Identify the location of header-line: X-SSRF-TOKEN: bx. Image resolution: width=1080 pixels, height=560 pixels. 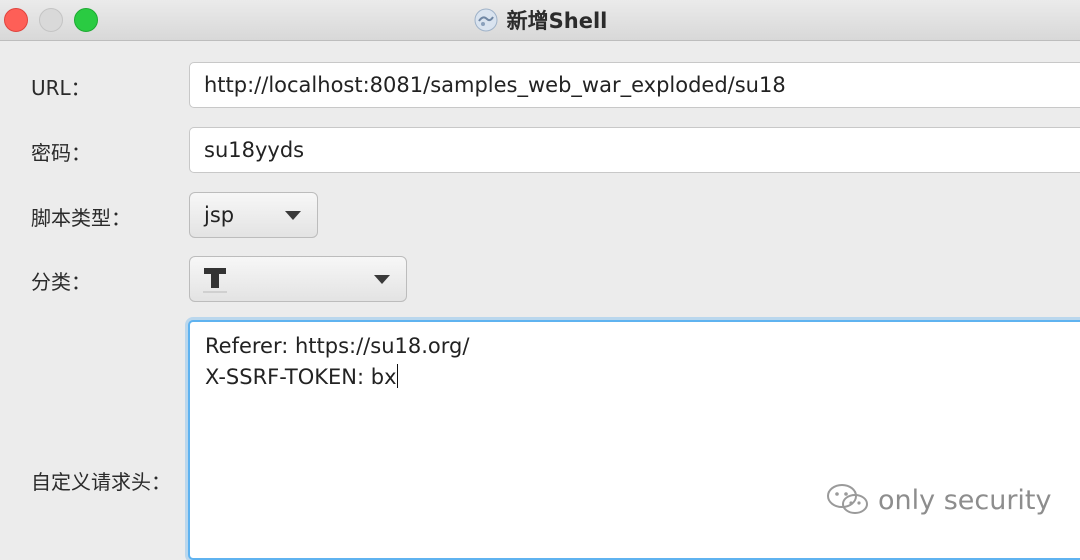
(301, 377).